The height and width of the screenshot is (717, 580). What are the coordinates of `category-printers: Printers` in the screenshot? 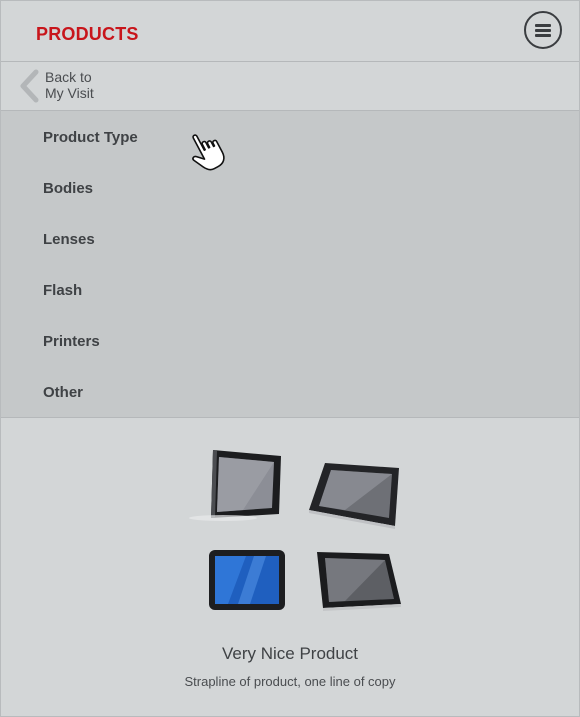 It's located at (71, 341).